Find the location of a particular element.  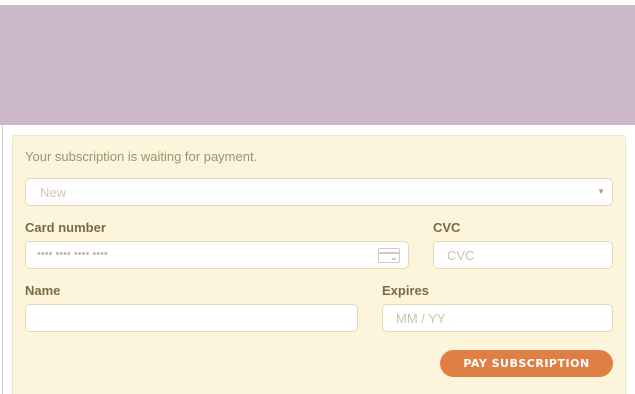

cvc-input: CVC is located at coordinates (523, 255).